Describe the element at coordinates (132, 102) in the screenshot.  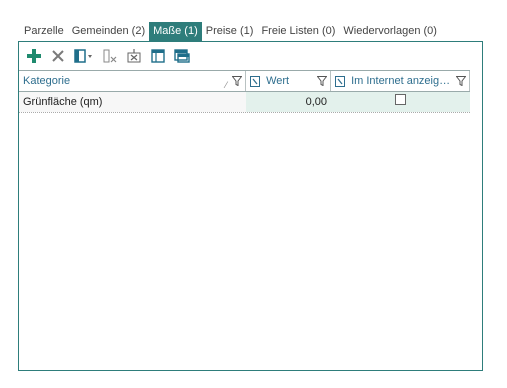
I see `cell-kategorie: Grünfläche (qm)` at that location.